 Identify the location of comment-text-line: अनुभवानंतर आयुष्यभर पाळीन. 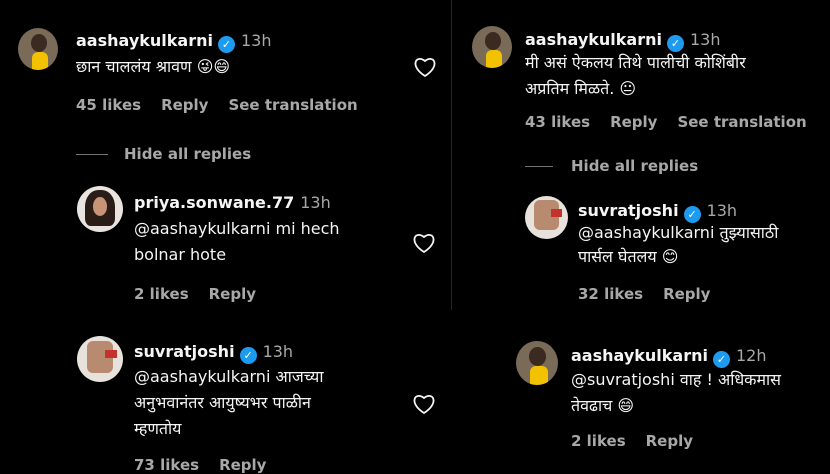
(222, 402).